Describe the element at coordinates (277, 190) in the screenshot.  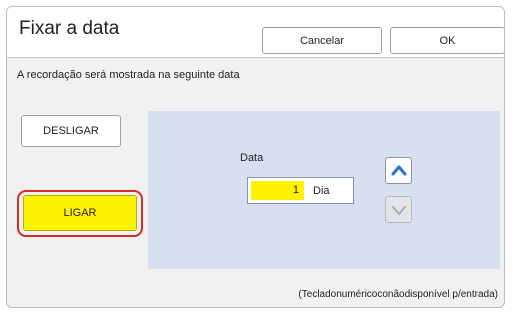
I see `date-value: 1` at that location.